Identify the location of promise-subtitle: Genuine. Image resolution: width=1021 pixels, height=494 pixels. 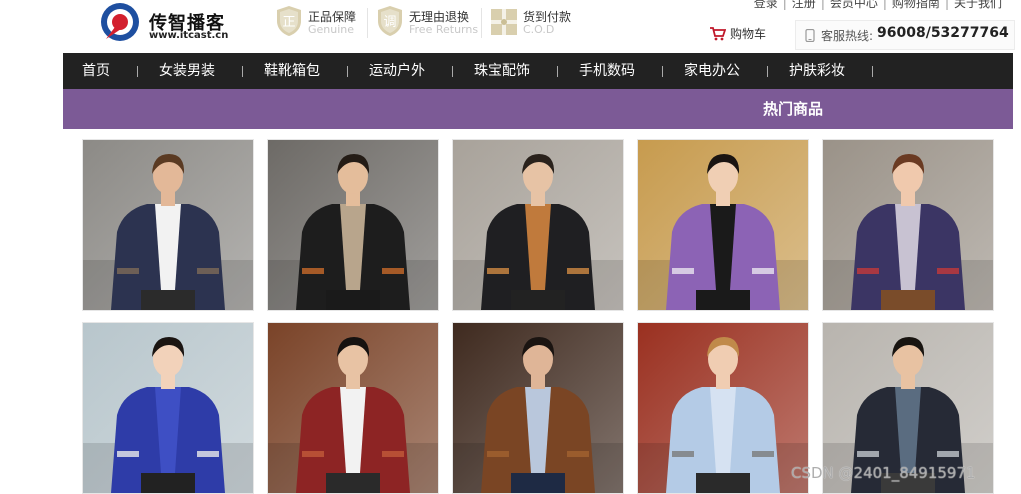
(331, 29).